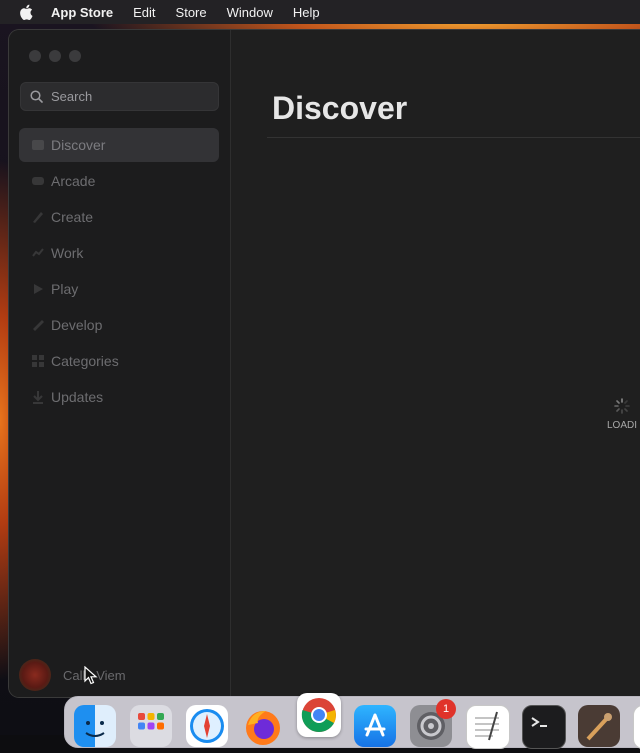 The height and width of the screenshot is (753, 640). I want to click on loading-text: LOADI, so click(622, 425).